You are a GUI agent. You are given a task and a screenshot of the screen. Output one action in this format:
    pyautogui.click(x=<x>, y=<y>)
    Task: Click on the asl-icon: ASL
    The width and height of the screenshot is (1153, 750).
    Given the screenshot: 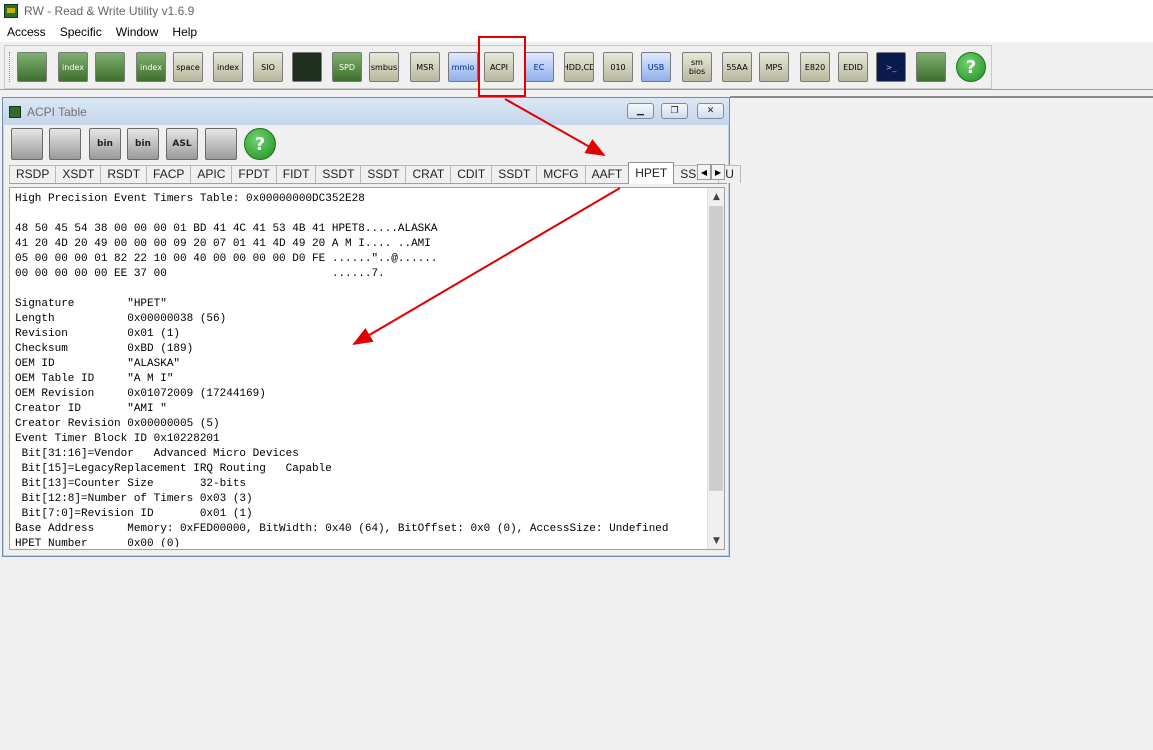 What is the action you would take?
    pyautogui.click(x=182, y=144)
    